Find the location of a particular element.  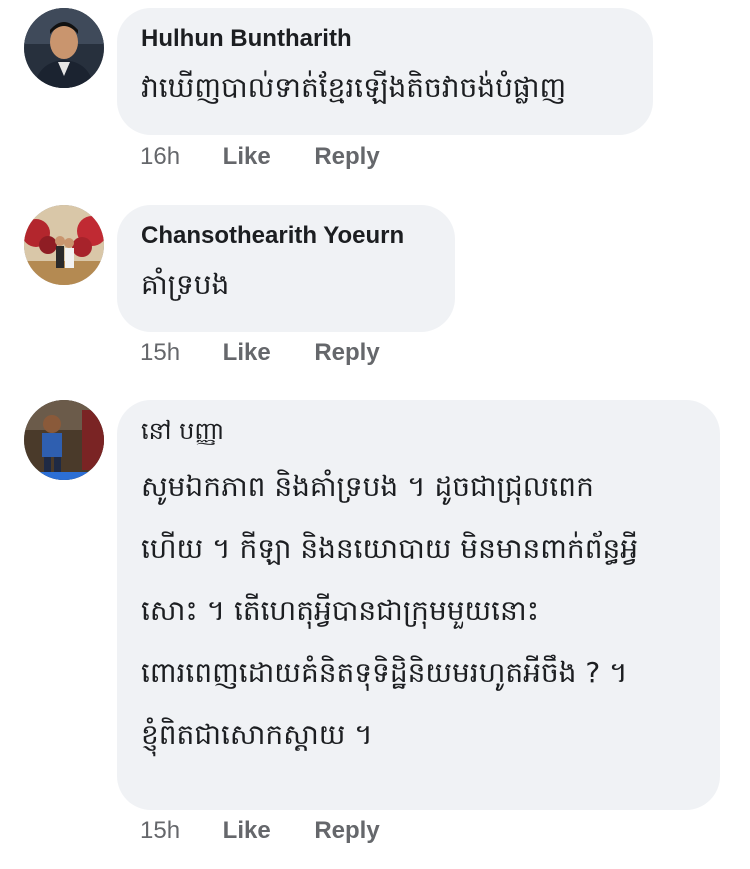

comment-text-line: ហើយ ។ កីឡា និងនយោបាយ មិនមានពាក់ព័ន្ធអ្វី is located at coordinates (390, 548).